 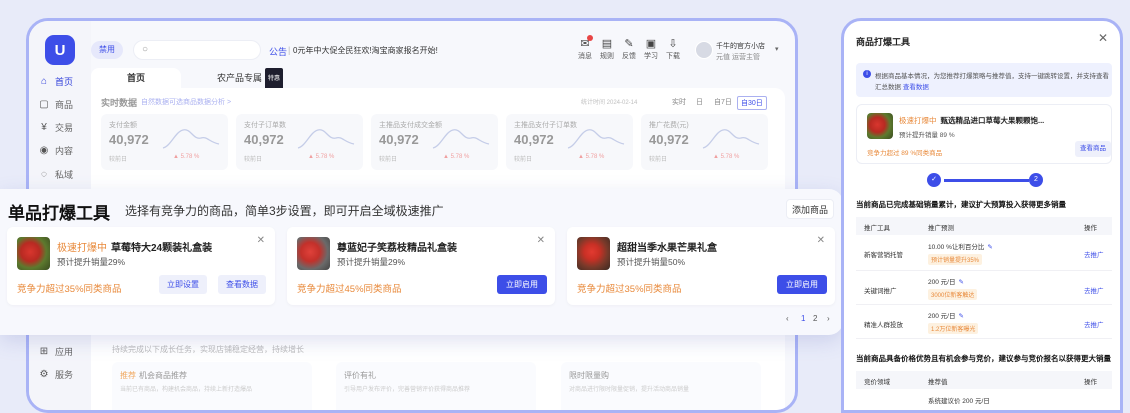 I want to click on metric-card: 主推品支付子订单数 40,972 较前日 ▲ 5.78 %, so click(x=569, y=142).